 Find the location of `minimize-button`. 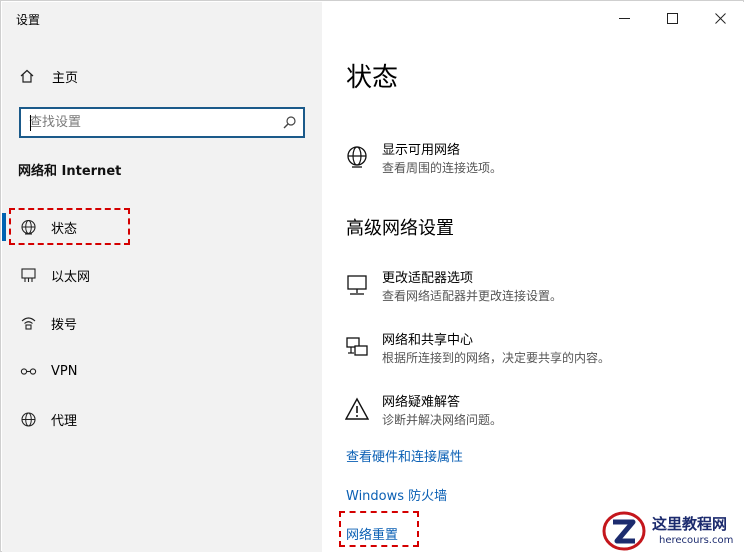

minimize-button is located at coordinates (624, 18).